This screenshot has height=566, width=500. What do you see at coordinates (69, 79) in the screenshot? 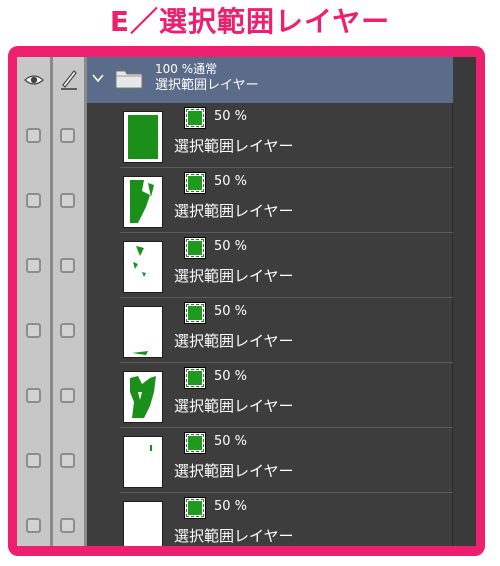
I see `pen-icon` at bounding box center [69, 79].